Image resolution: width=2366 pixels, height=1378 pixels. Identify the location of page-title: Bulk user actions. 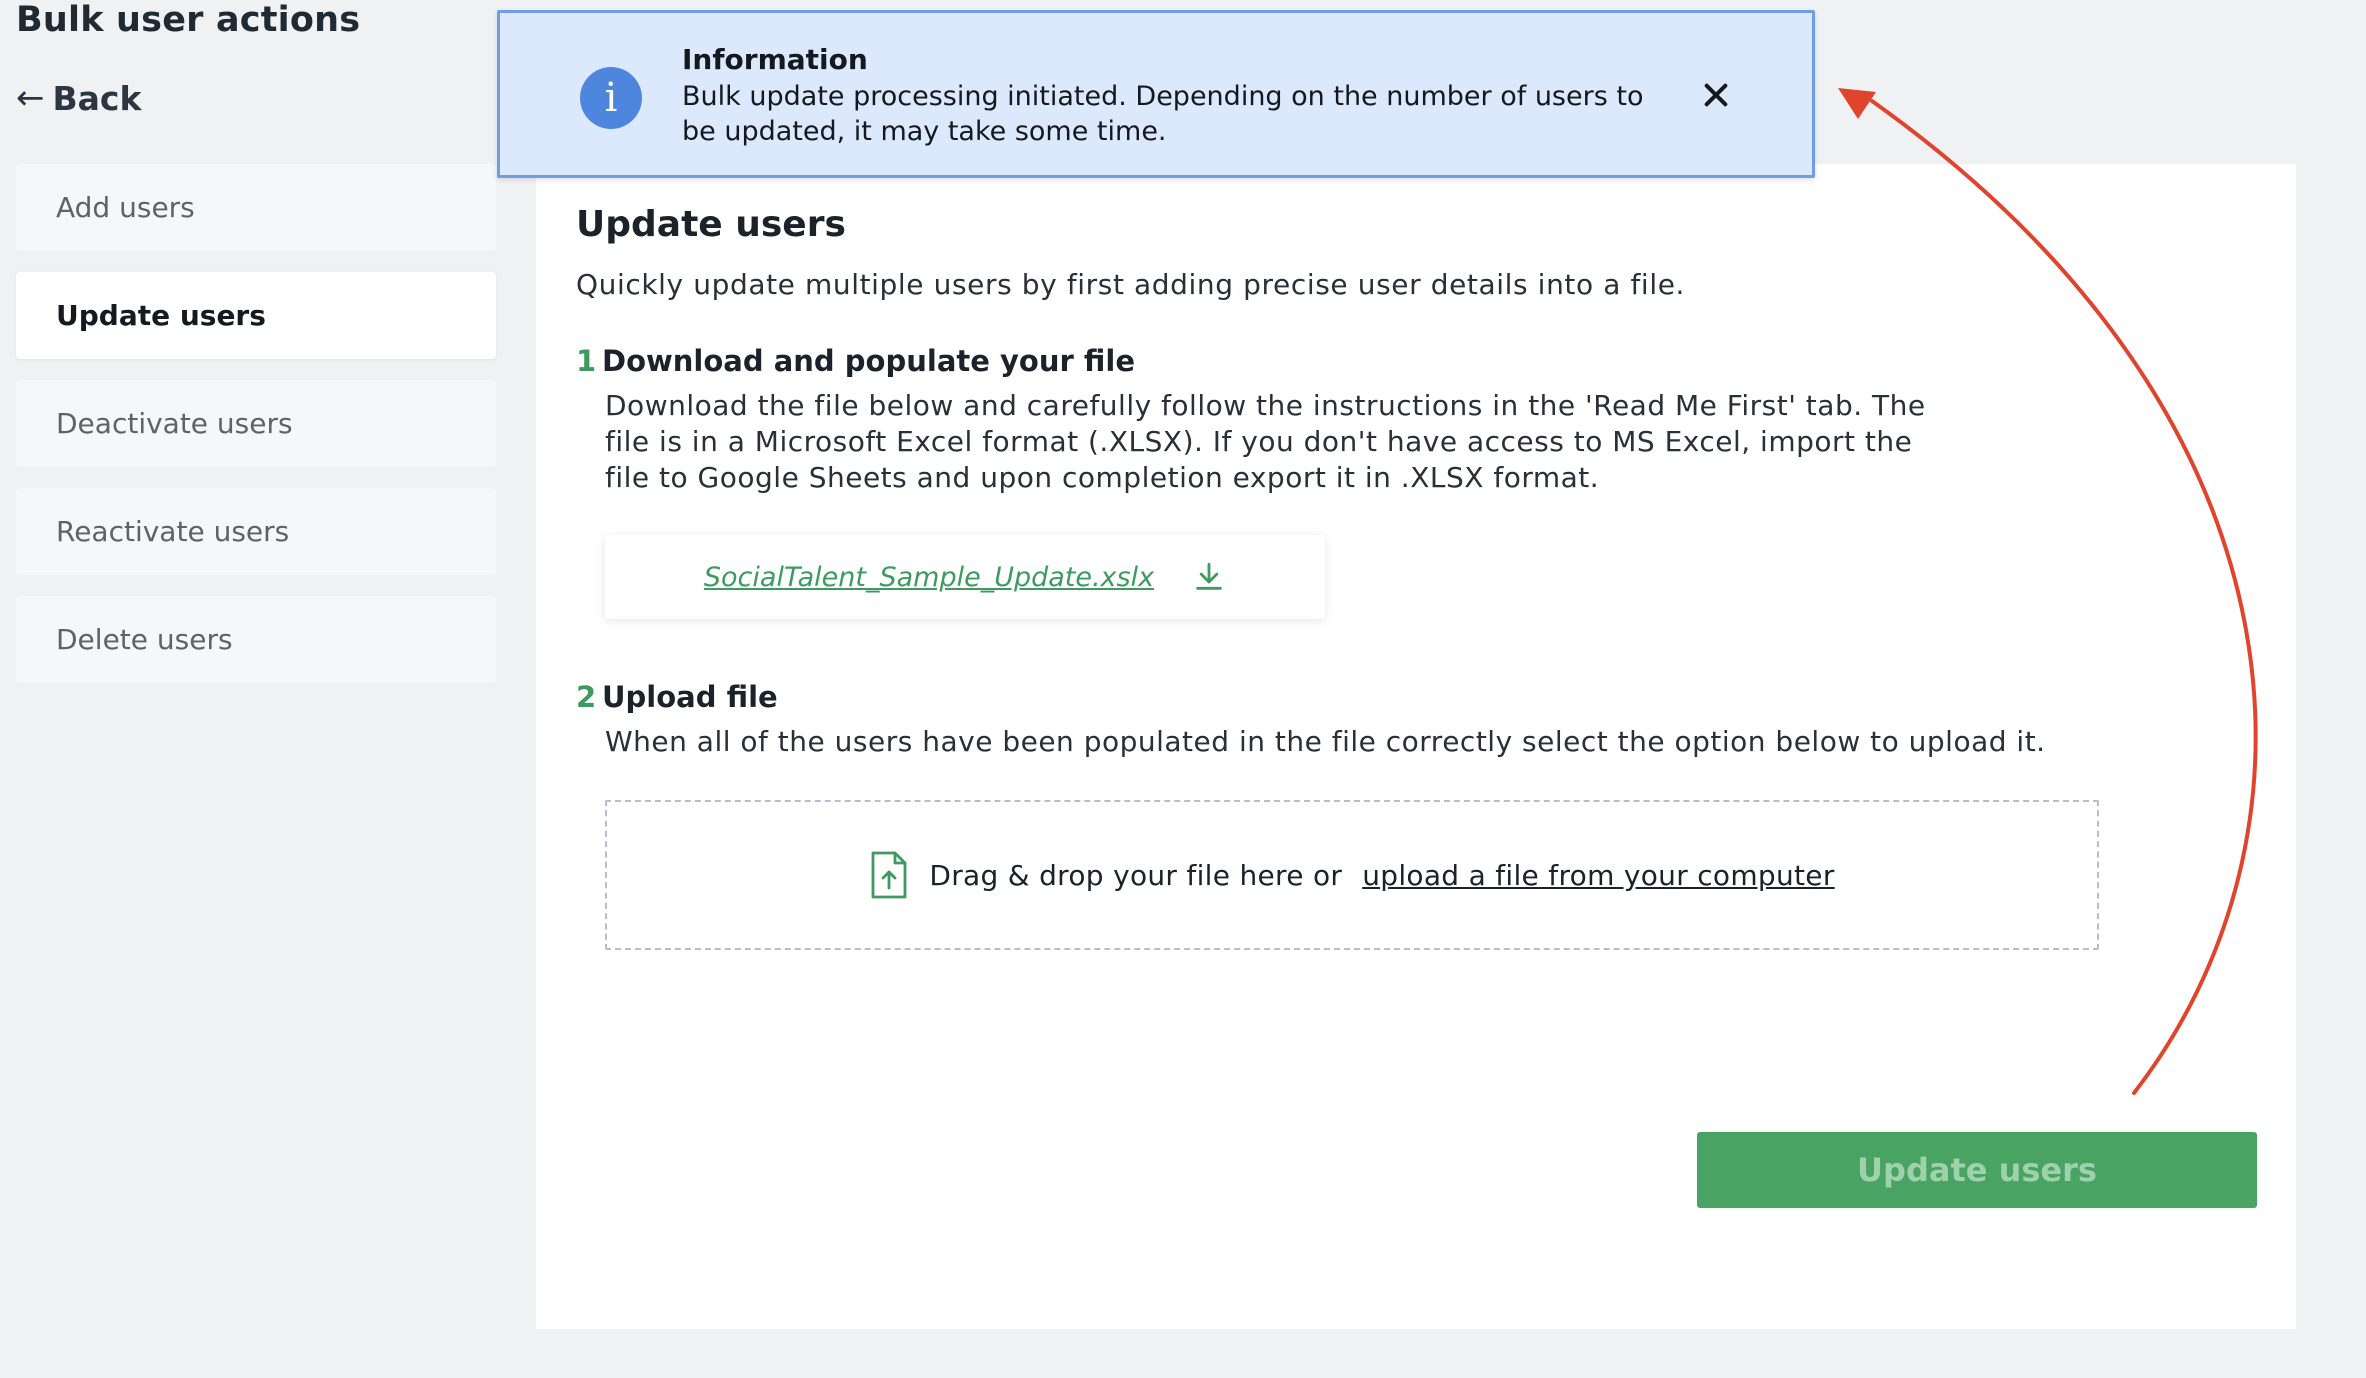
(188, 20).